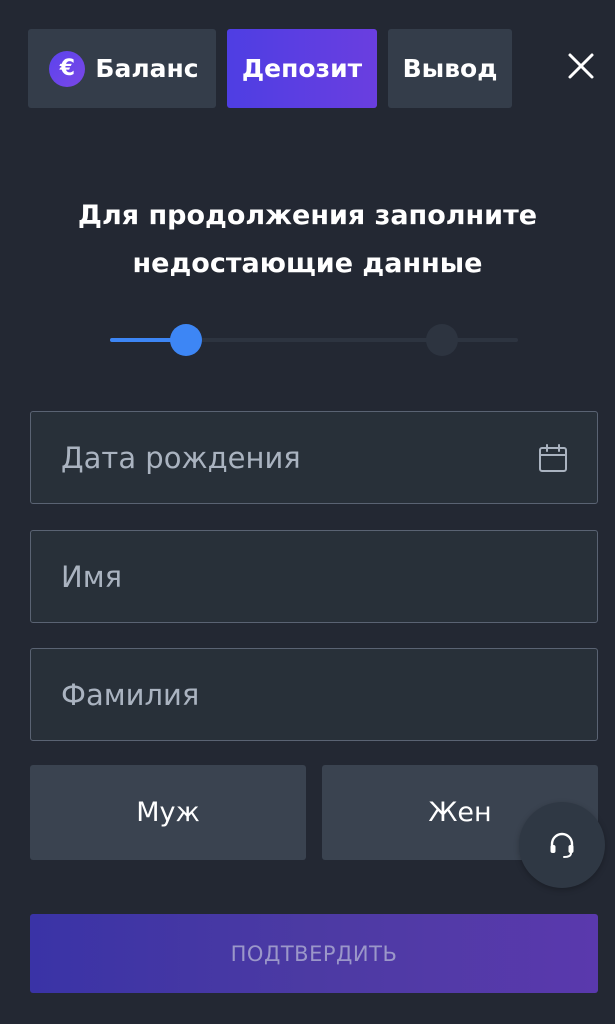  I want to click on page-title-line-2: недостающие данные, so click(307, 263).